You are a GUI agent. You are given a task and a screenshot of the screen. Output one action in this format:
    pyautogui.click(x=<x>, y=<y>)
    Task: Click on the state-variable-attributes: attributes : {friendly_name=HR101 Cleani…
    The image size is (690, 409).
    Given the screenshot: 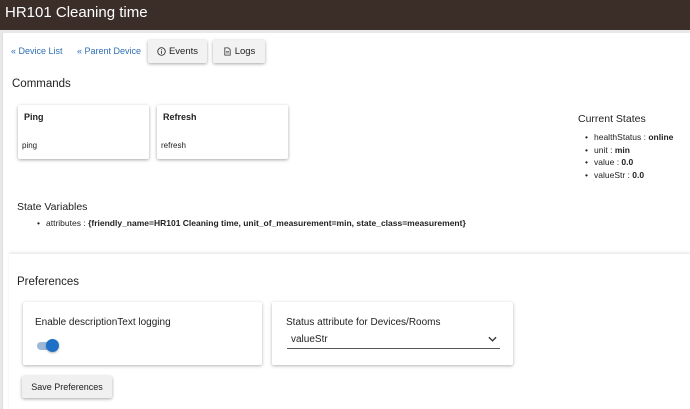 What is the action you would take?
    pyautogui.click(x=251, y=223)
    